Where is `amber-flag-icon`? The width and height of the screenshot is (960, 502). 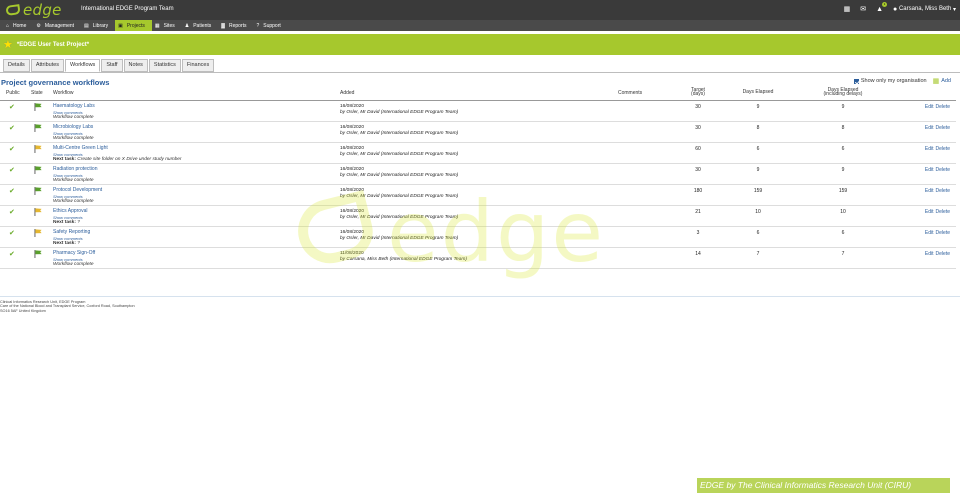 amber-flag-icon is located at coordinates (38, 149).